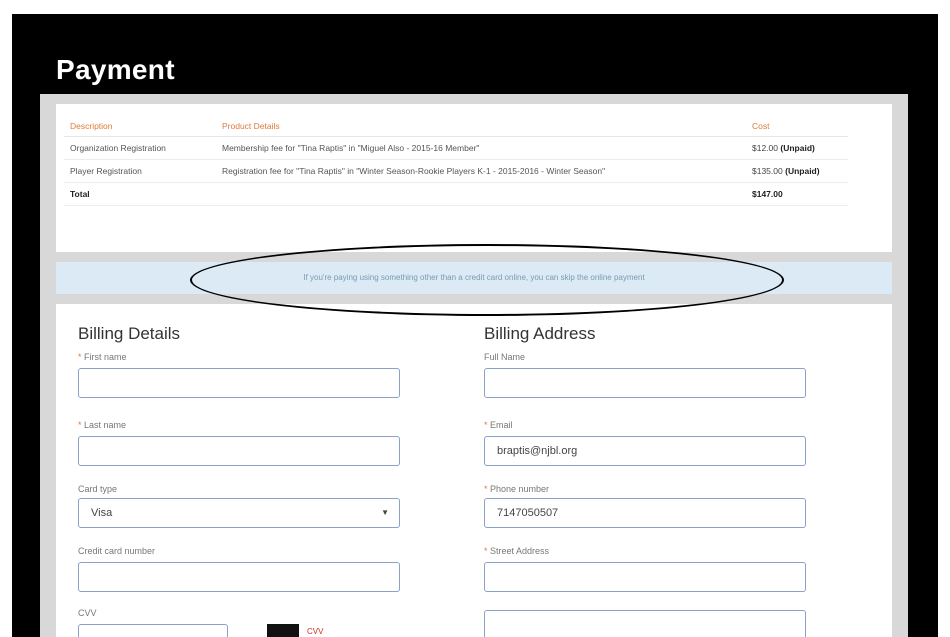  Describe the element at coordinates (98, 489) in the screenshot. I see `card-type-label: Card type` at that location.